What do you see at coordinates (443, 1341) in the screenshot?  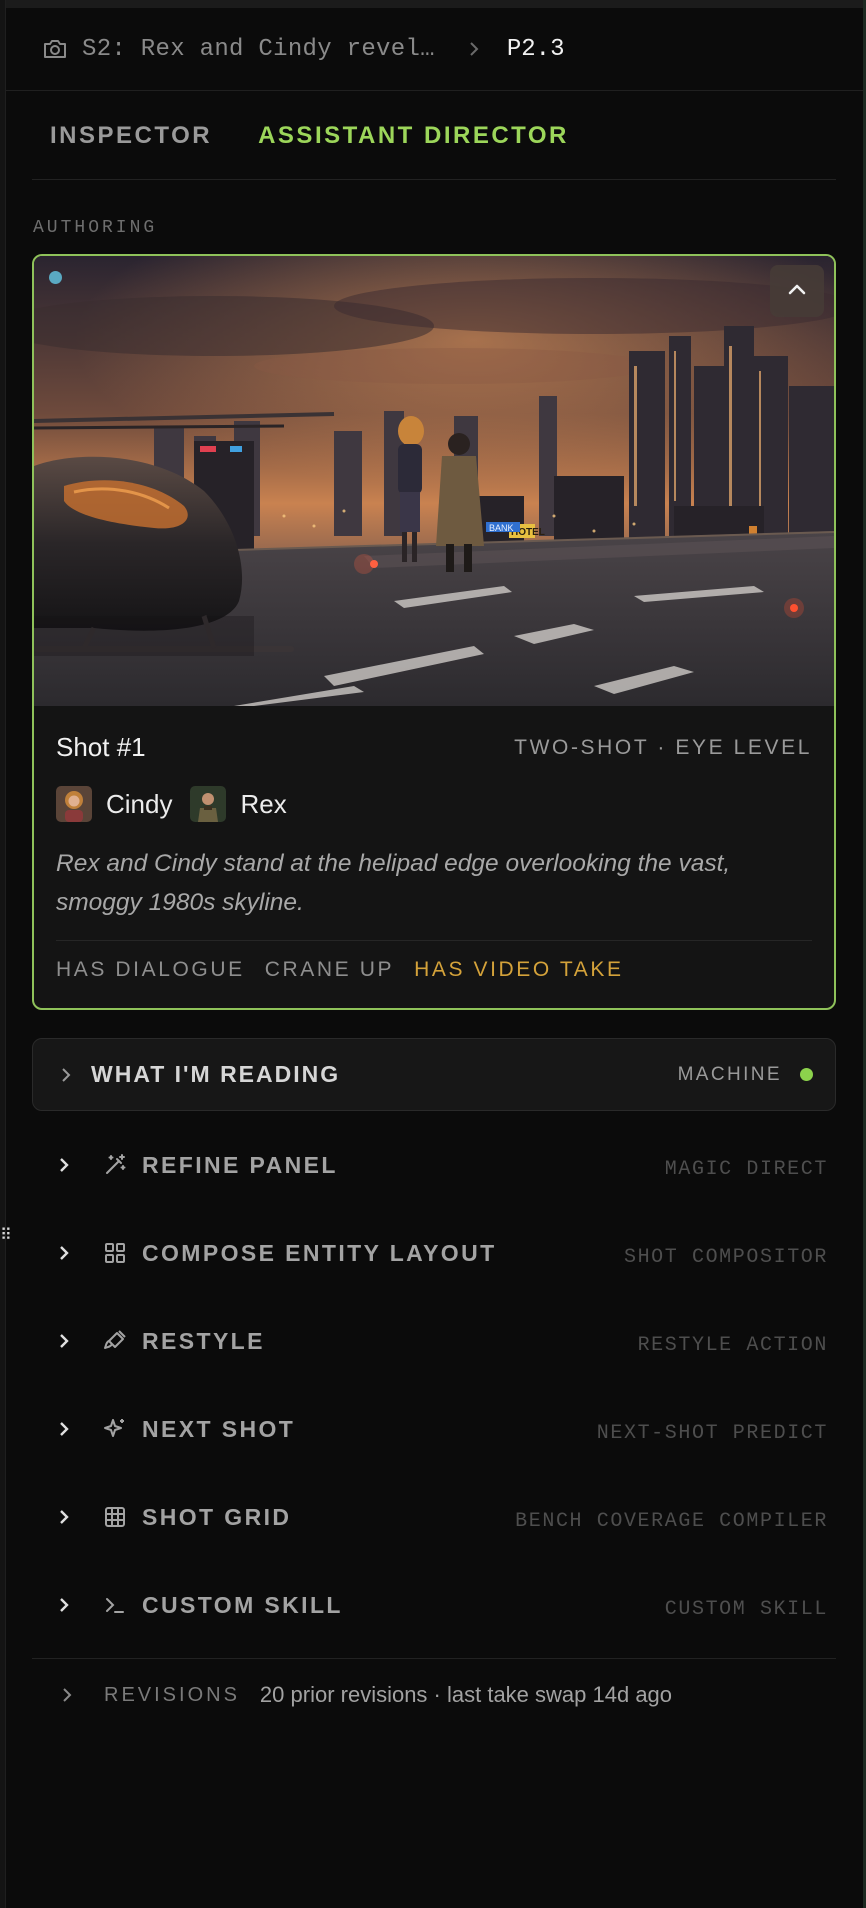 I see `skill-restyle: RESTYLE RESTYLE ACTION` at bounding box center [443, 1341].